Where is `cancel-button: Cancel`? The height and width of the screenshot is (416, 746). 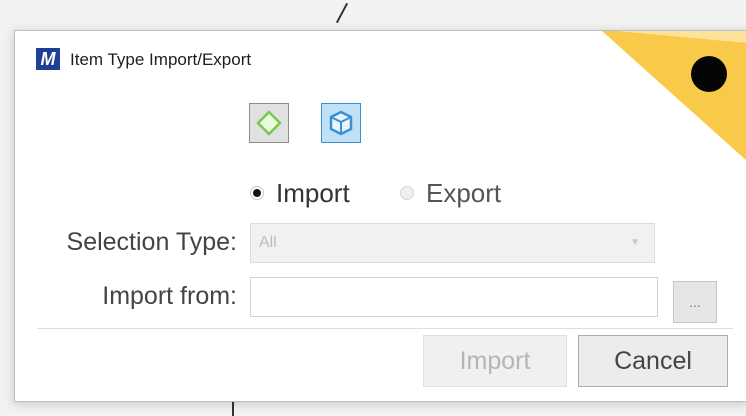 cancel-button: Cancel is located at coordinates (653, 361).